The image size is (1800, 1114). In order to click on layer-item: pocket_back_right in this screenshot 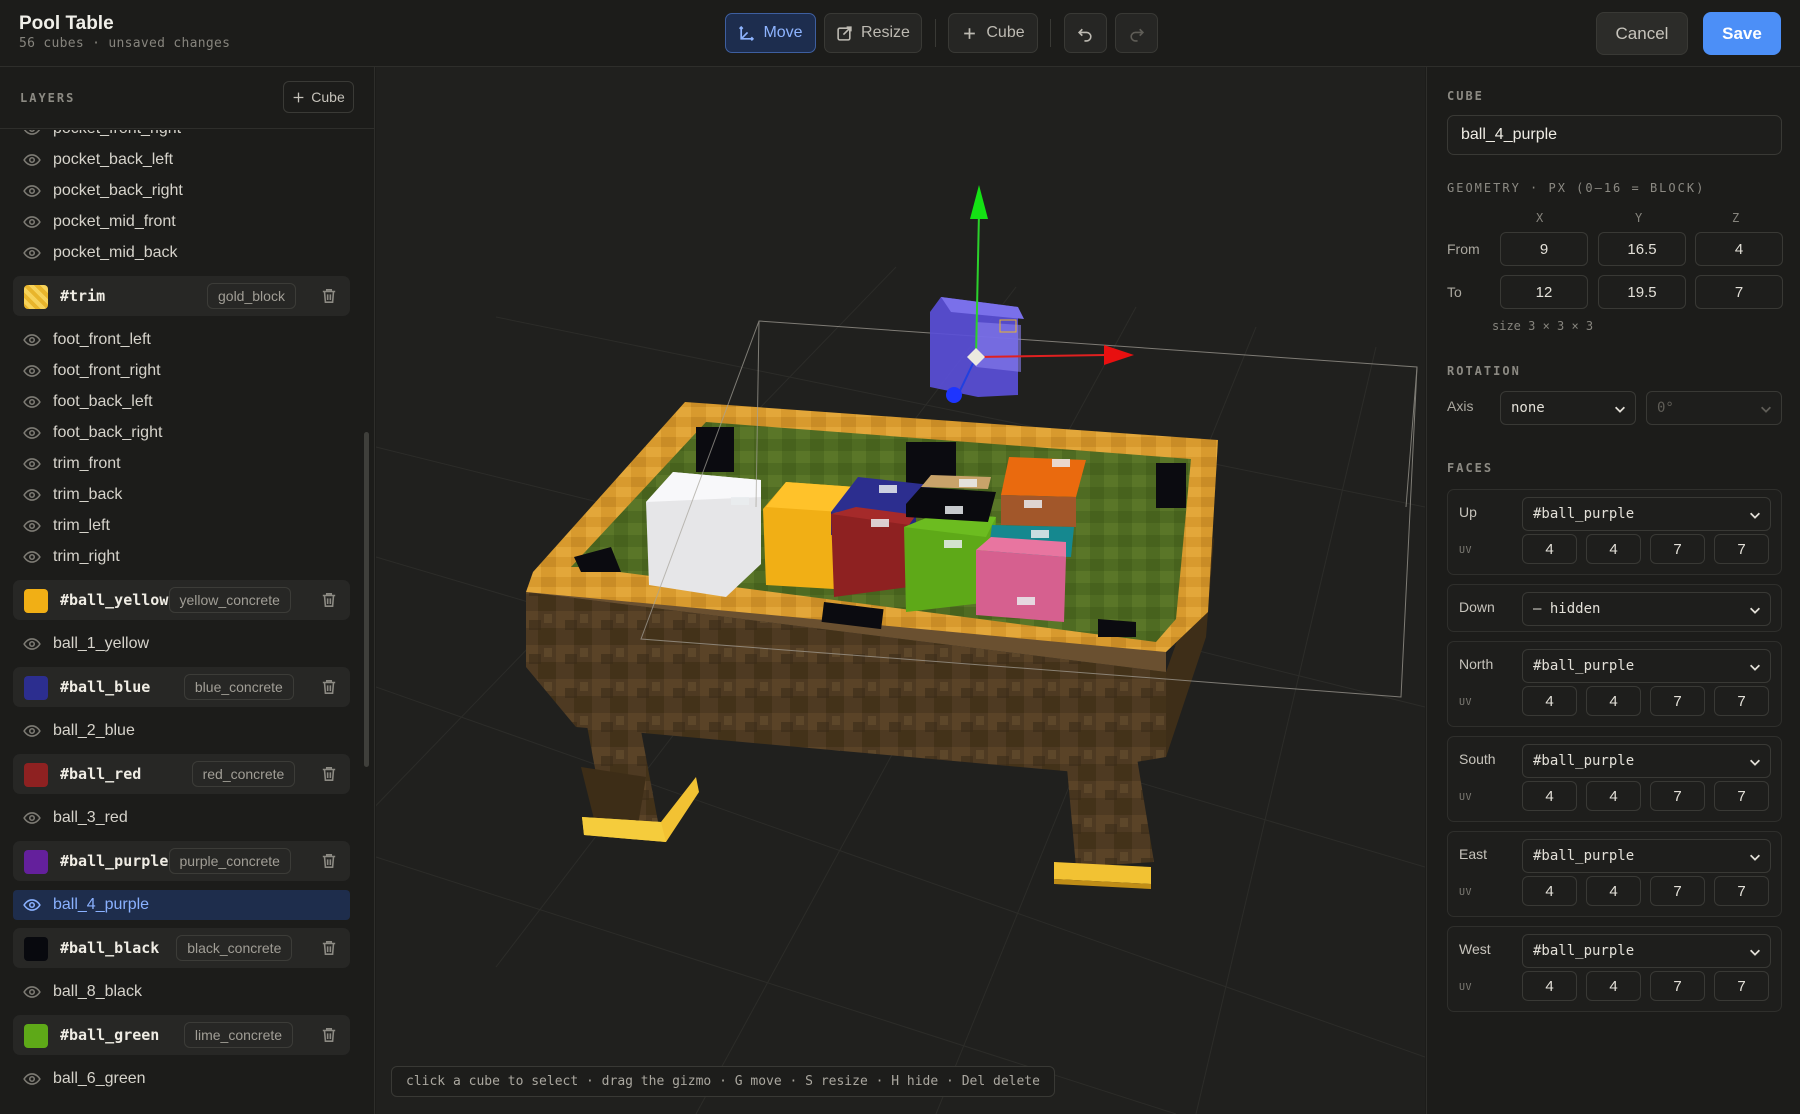, I will do `click(181, 191)`.